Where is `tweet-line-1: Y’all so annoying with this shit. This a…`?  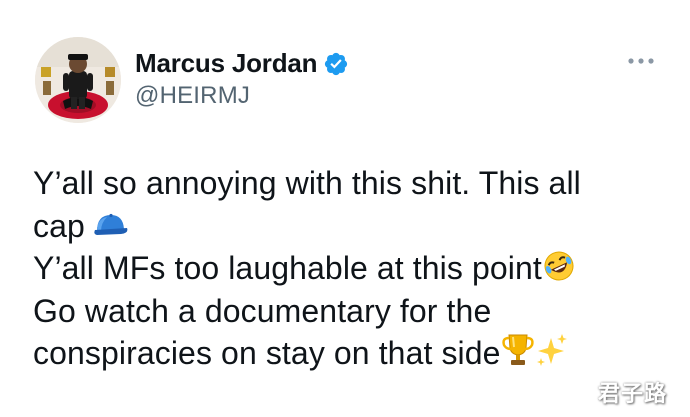
tweet-line-1: Y’all so annoying with this shit. This a… is located at coordinates (353, 183).